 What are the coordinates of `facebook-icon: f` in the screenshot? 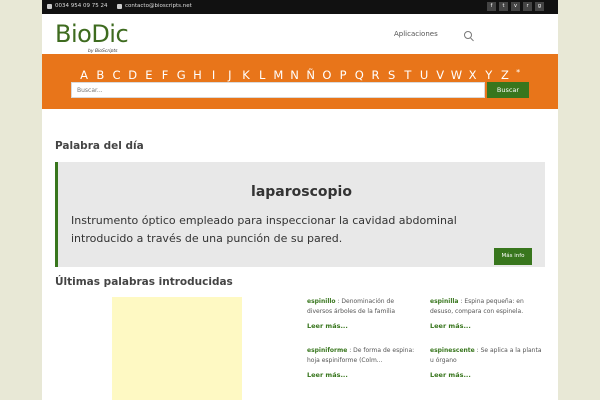 It's located at (491, 6).